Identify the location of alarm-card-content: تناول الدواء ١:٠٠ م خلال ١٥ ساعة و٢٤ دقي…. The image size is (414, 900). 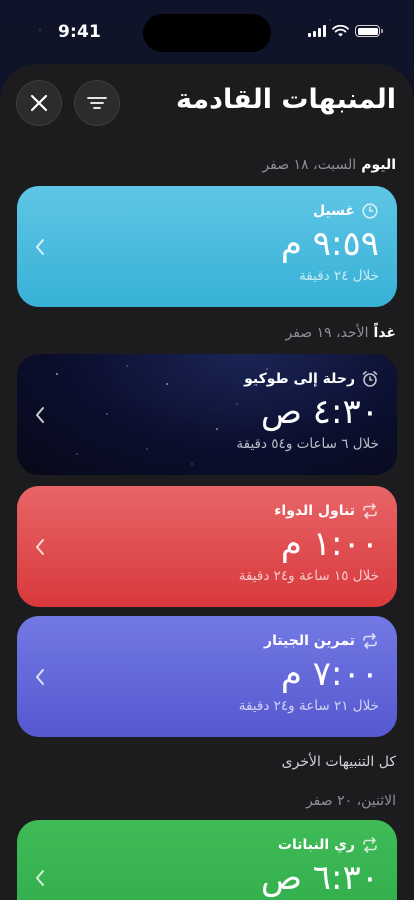
(309, 543).